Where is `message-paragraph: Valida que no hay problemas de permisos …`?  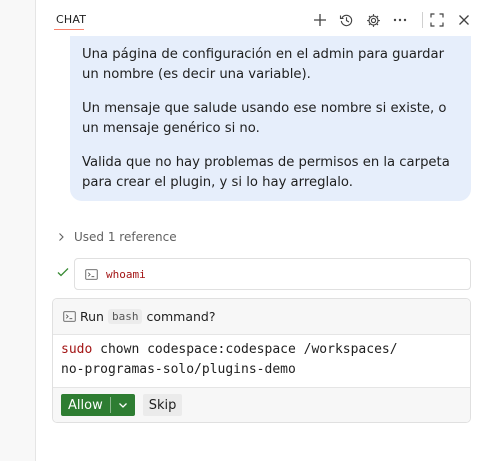
message-paragraph: Valida que no hay problemas de permisos … is located at coordinates (266, 172).